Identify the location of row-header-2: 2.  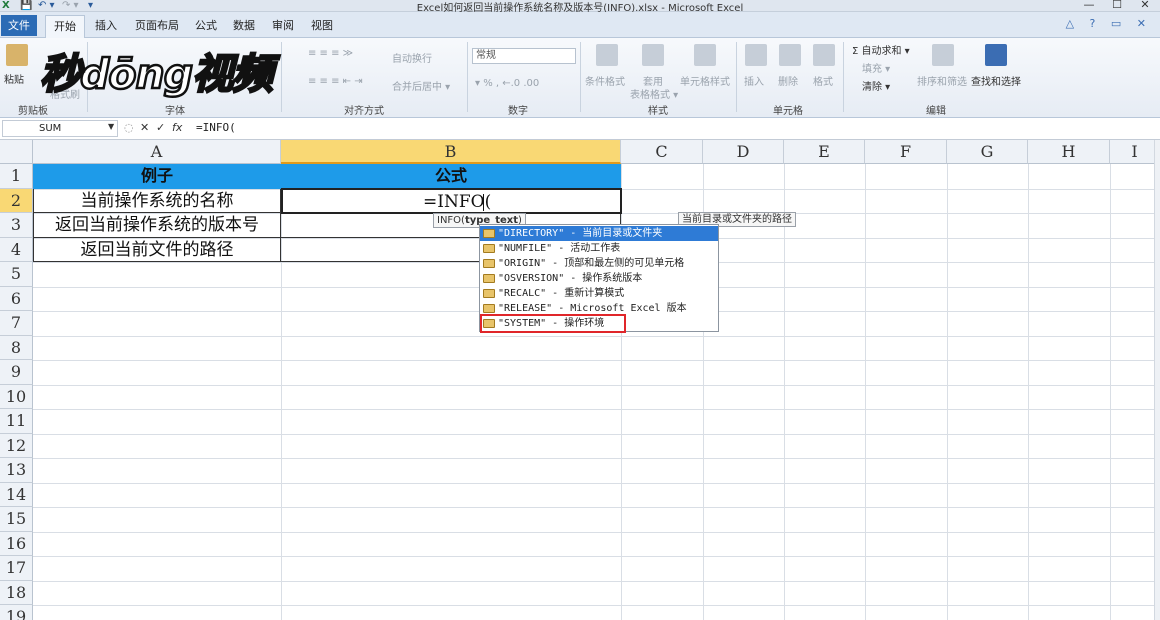
(16, 200).